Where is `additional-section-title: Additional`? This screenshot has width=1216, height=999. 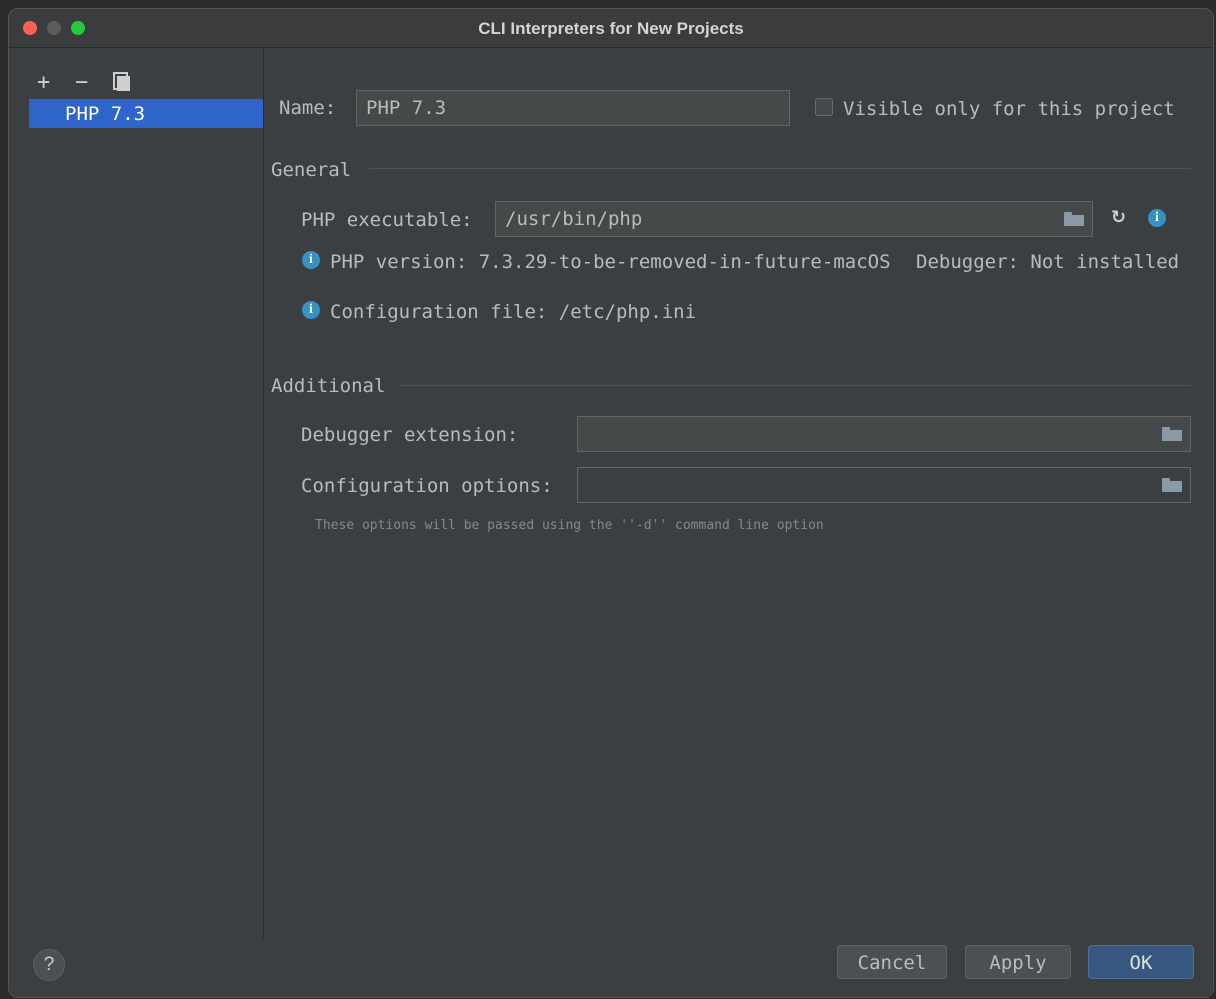 additional-section-title: Additional is located at coordinates (328, 386).